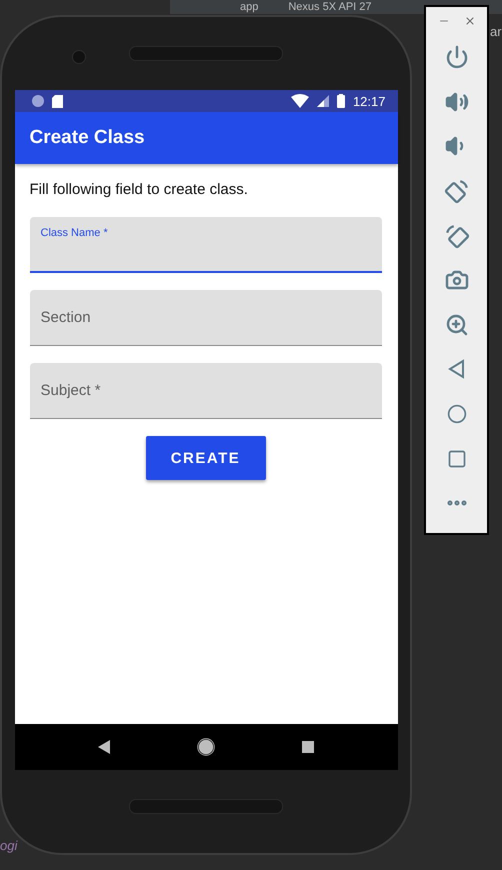 This screenshot has width=502, height=870. What do you see at coordinates (206, 245) in the screenshot?
I see `input-field: Class Name *` at bounding box center [206, 245].